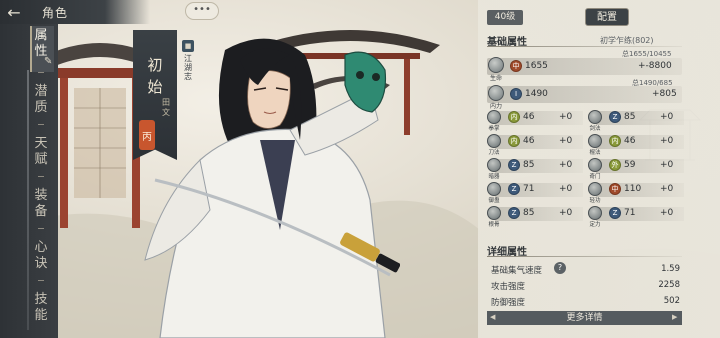 Image resolution: width=720 pixels, height=338 pixels. Describe the element at coordinates (48, 61) in the screenshot. I see `pencil-icon: ✎` at that location.